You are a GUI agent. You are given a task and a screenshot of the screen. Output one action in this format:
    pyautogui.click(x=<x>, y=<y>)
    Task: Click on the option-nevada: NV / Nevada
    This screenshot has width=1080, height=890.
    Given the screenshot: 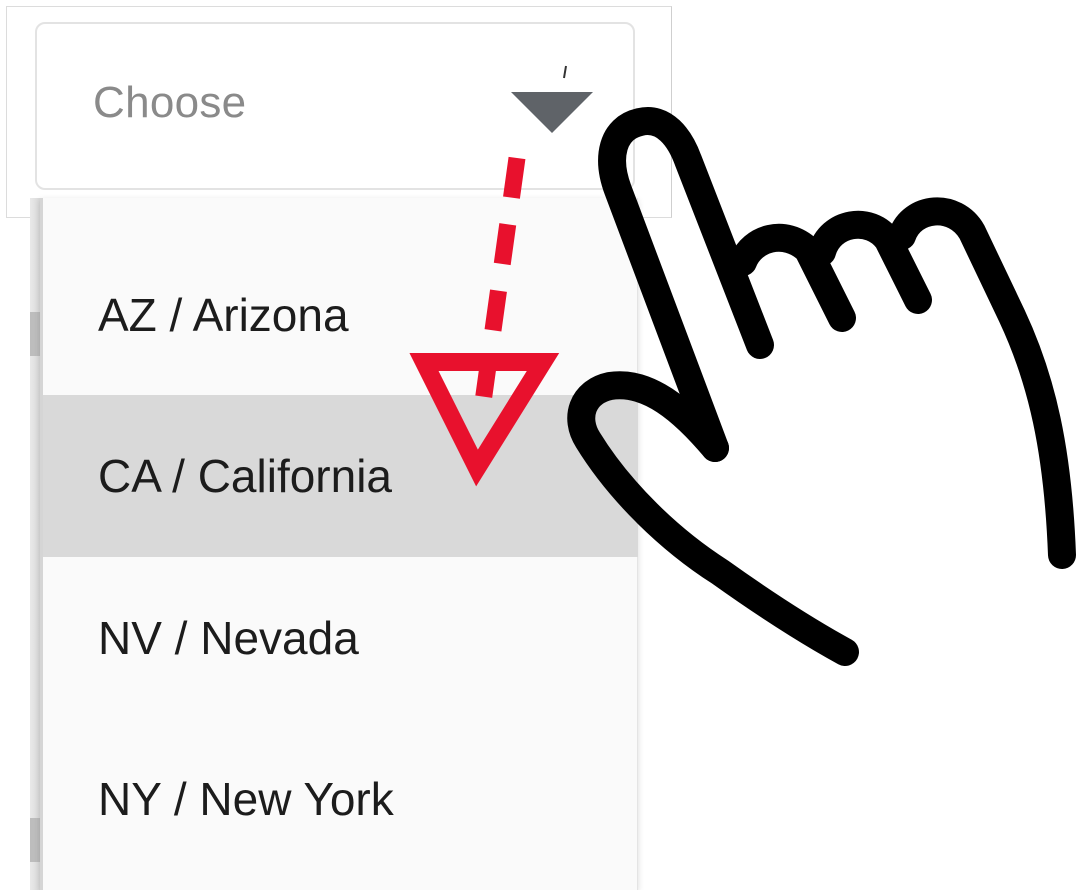 What is the action you would take?
    pyautogui.click(x=340, y=638)
    